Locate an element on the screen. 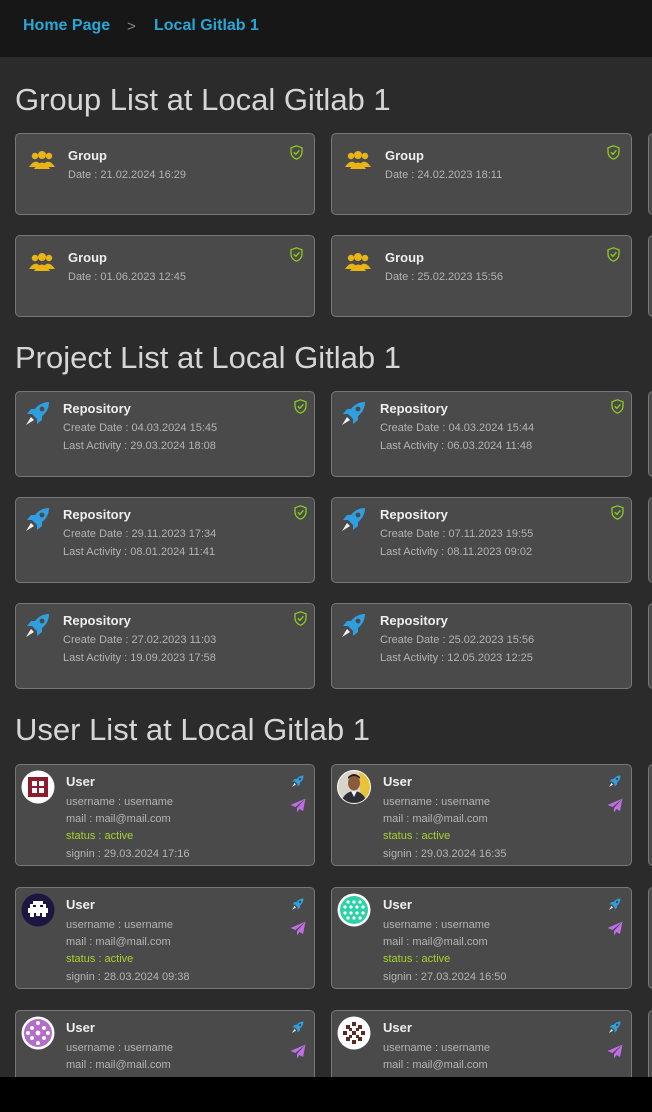 The image size is (652, 1112). project-card-last-activity: Last Activity : 08.11.2023 09:02 is located at coordinates (456, 552).